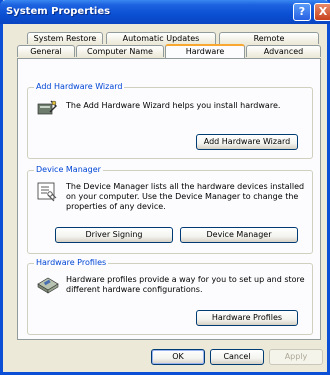 The height and width of the screenshot is (375, 330). Describe the element at coordinates (47, 192) in the screenshot. I see `device-manager-icon` at that location.